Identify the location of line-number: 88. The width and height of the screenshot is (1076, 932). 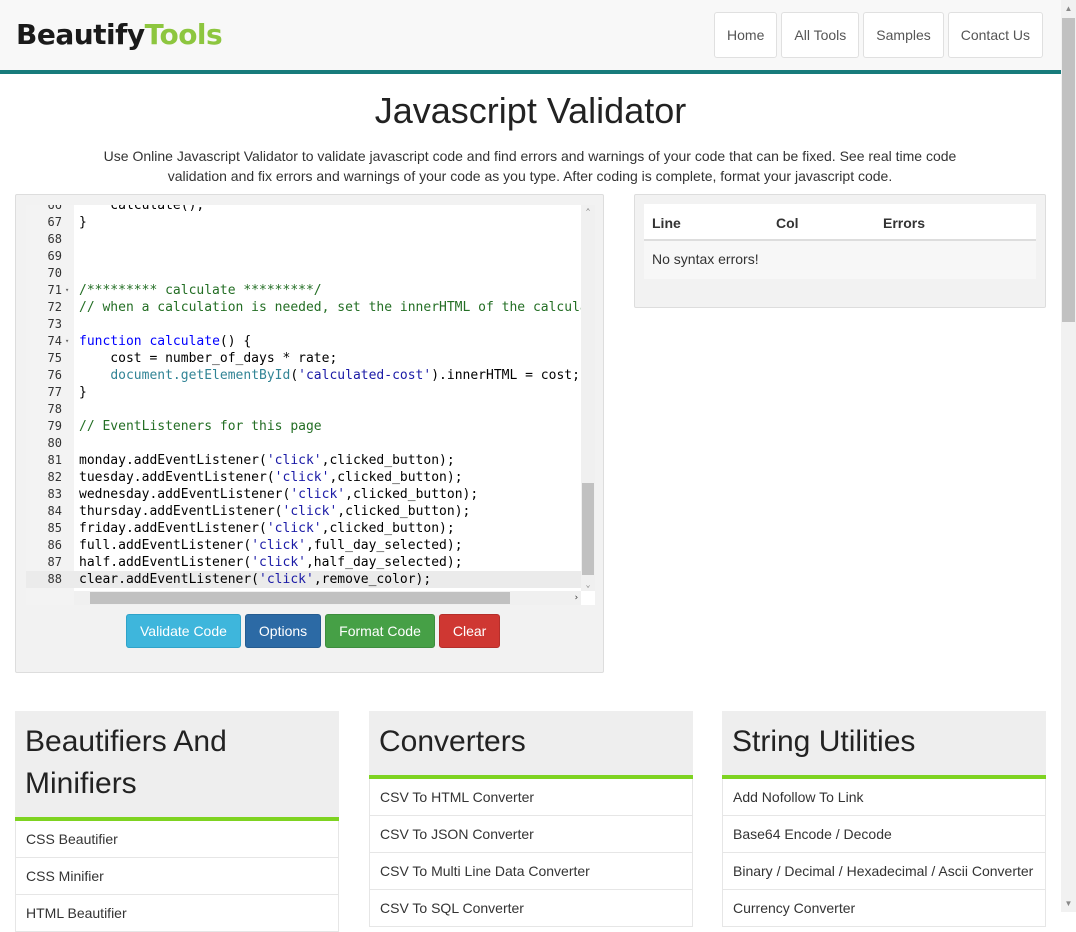
(54, 579).